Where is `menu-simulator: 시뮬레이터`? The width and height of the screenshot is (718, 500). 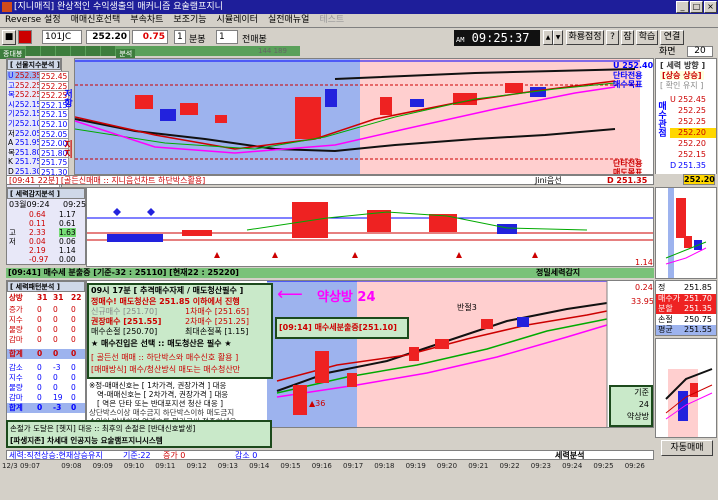
menu-simulator: 시뮬레이터 is located at coordinates (237, 20).